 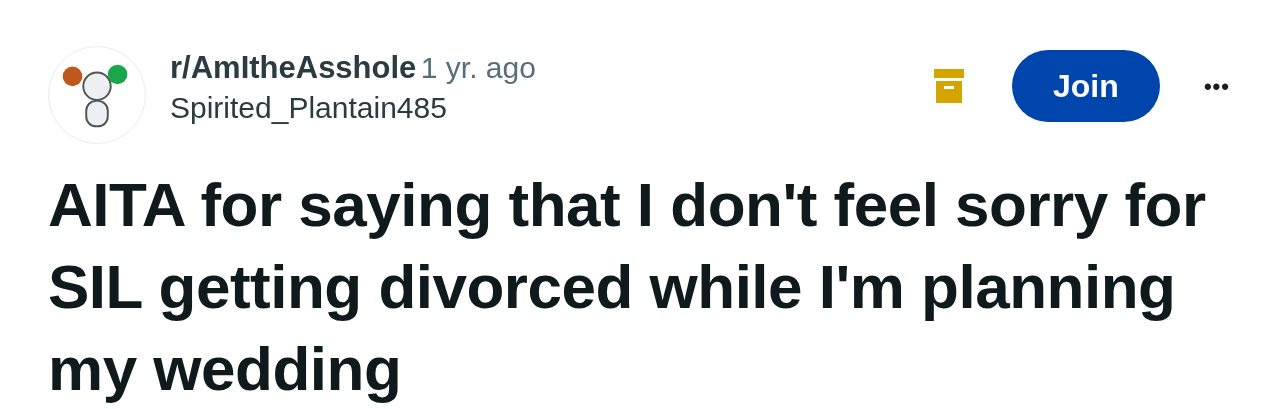 I want to click on join-button: Join, so click(x=1085, y=86).